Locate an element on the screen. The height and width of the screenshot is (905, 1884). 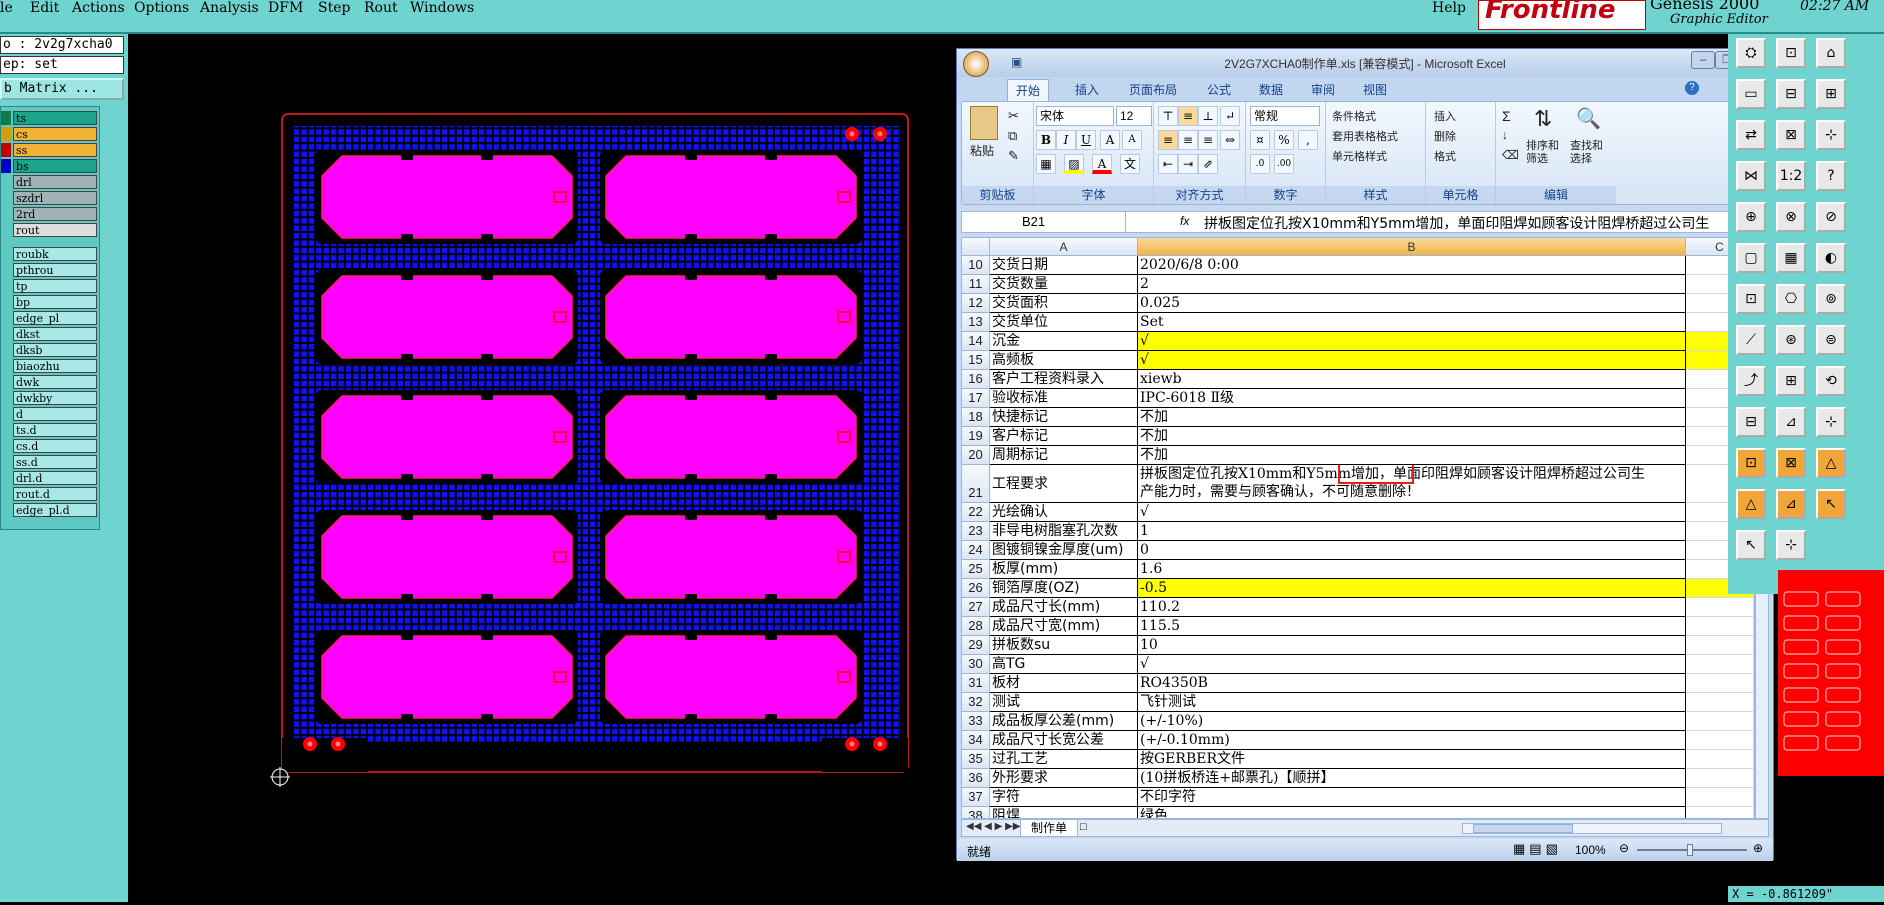
align-center-icon: ≡ is located at coordinates (1188, 140).